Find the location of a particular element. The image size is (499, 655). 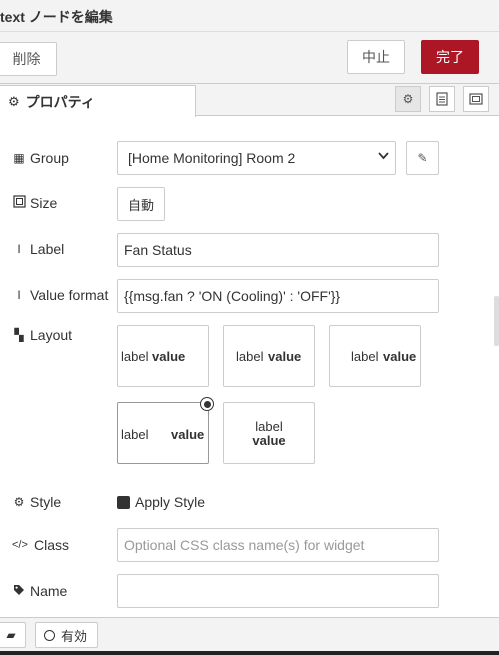

editor-title: text ノードを編集 is located at coordinates (56, 17).